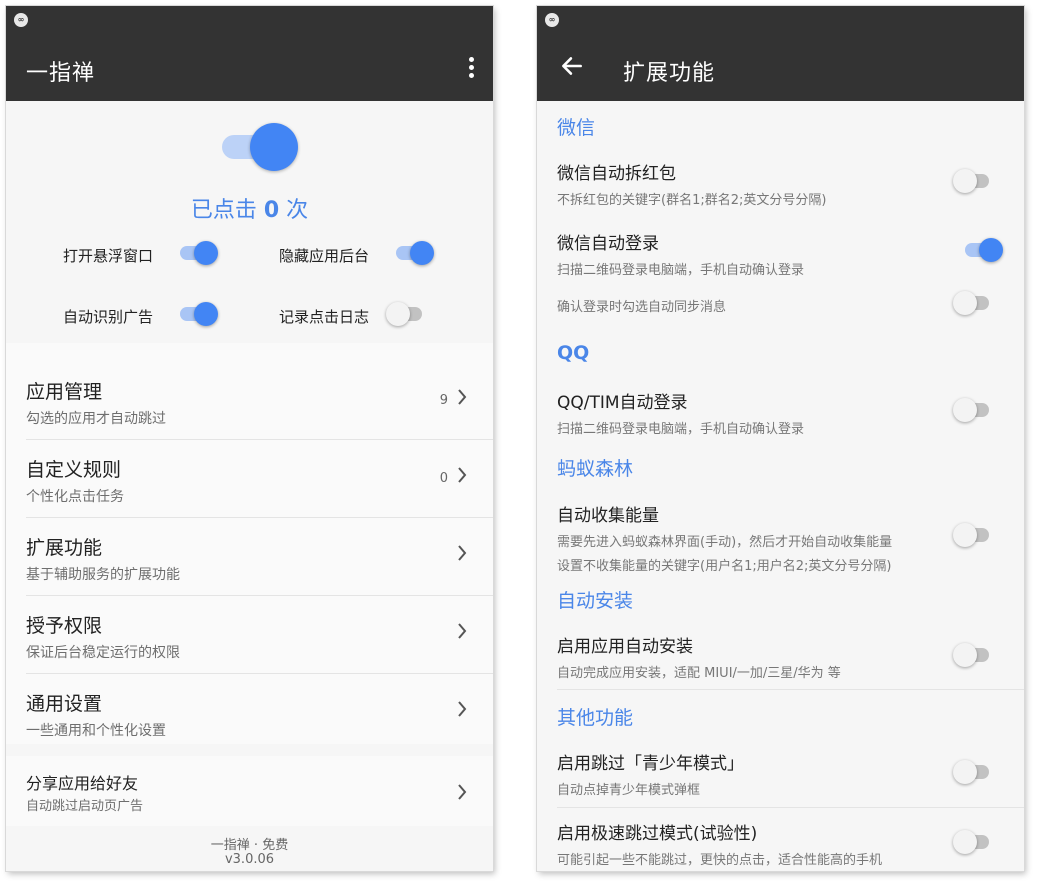 This screenshot has width=1039, height=887. I want to click on auto-install-toggle, so click(973, 655).